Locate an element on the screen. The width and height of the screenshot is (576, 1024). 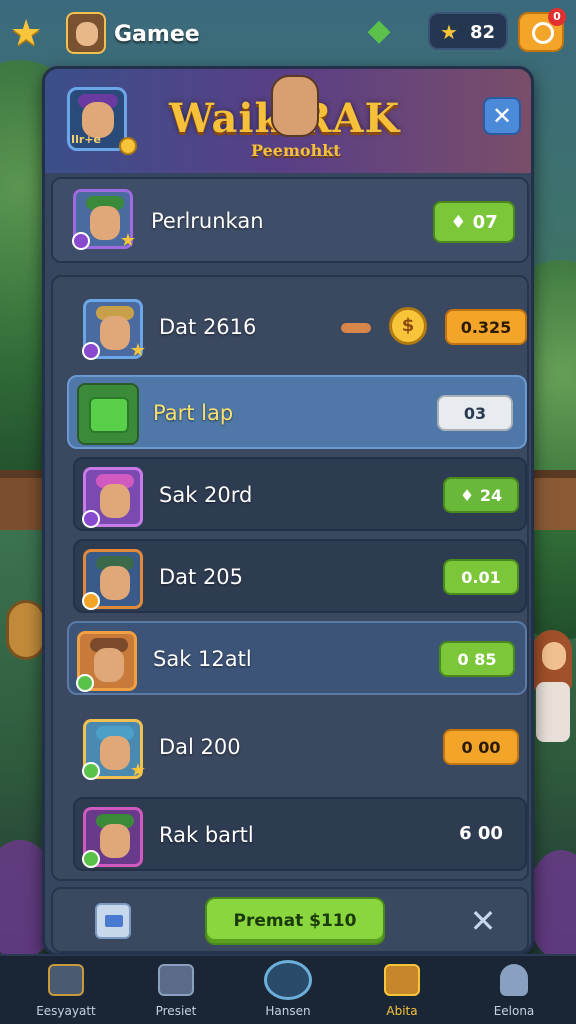
ring-icon is located at coordinates (543, 33).